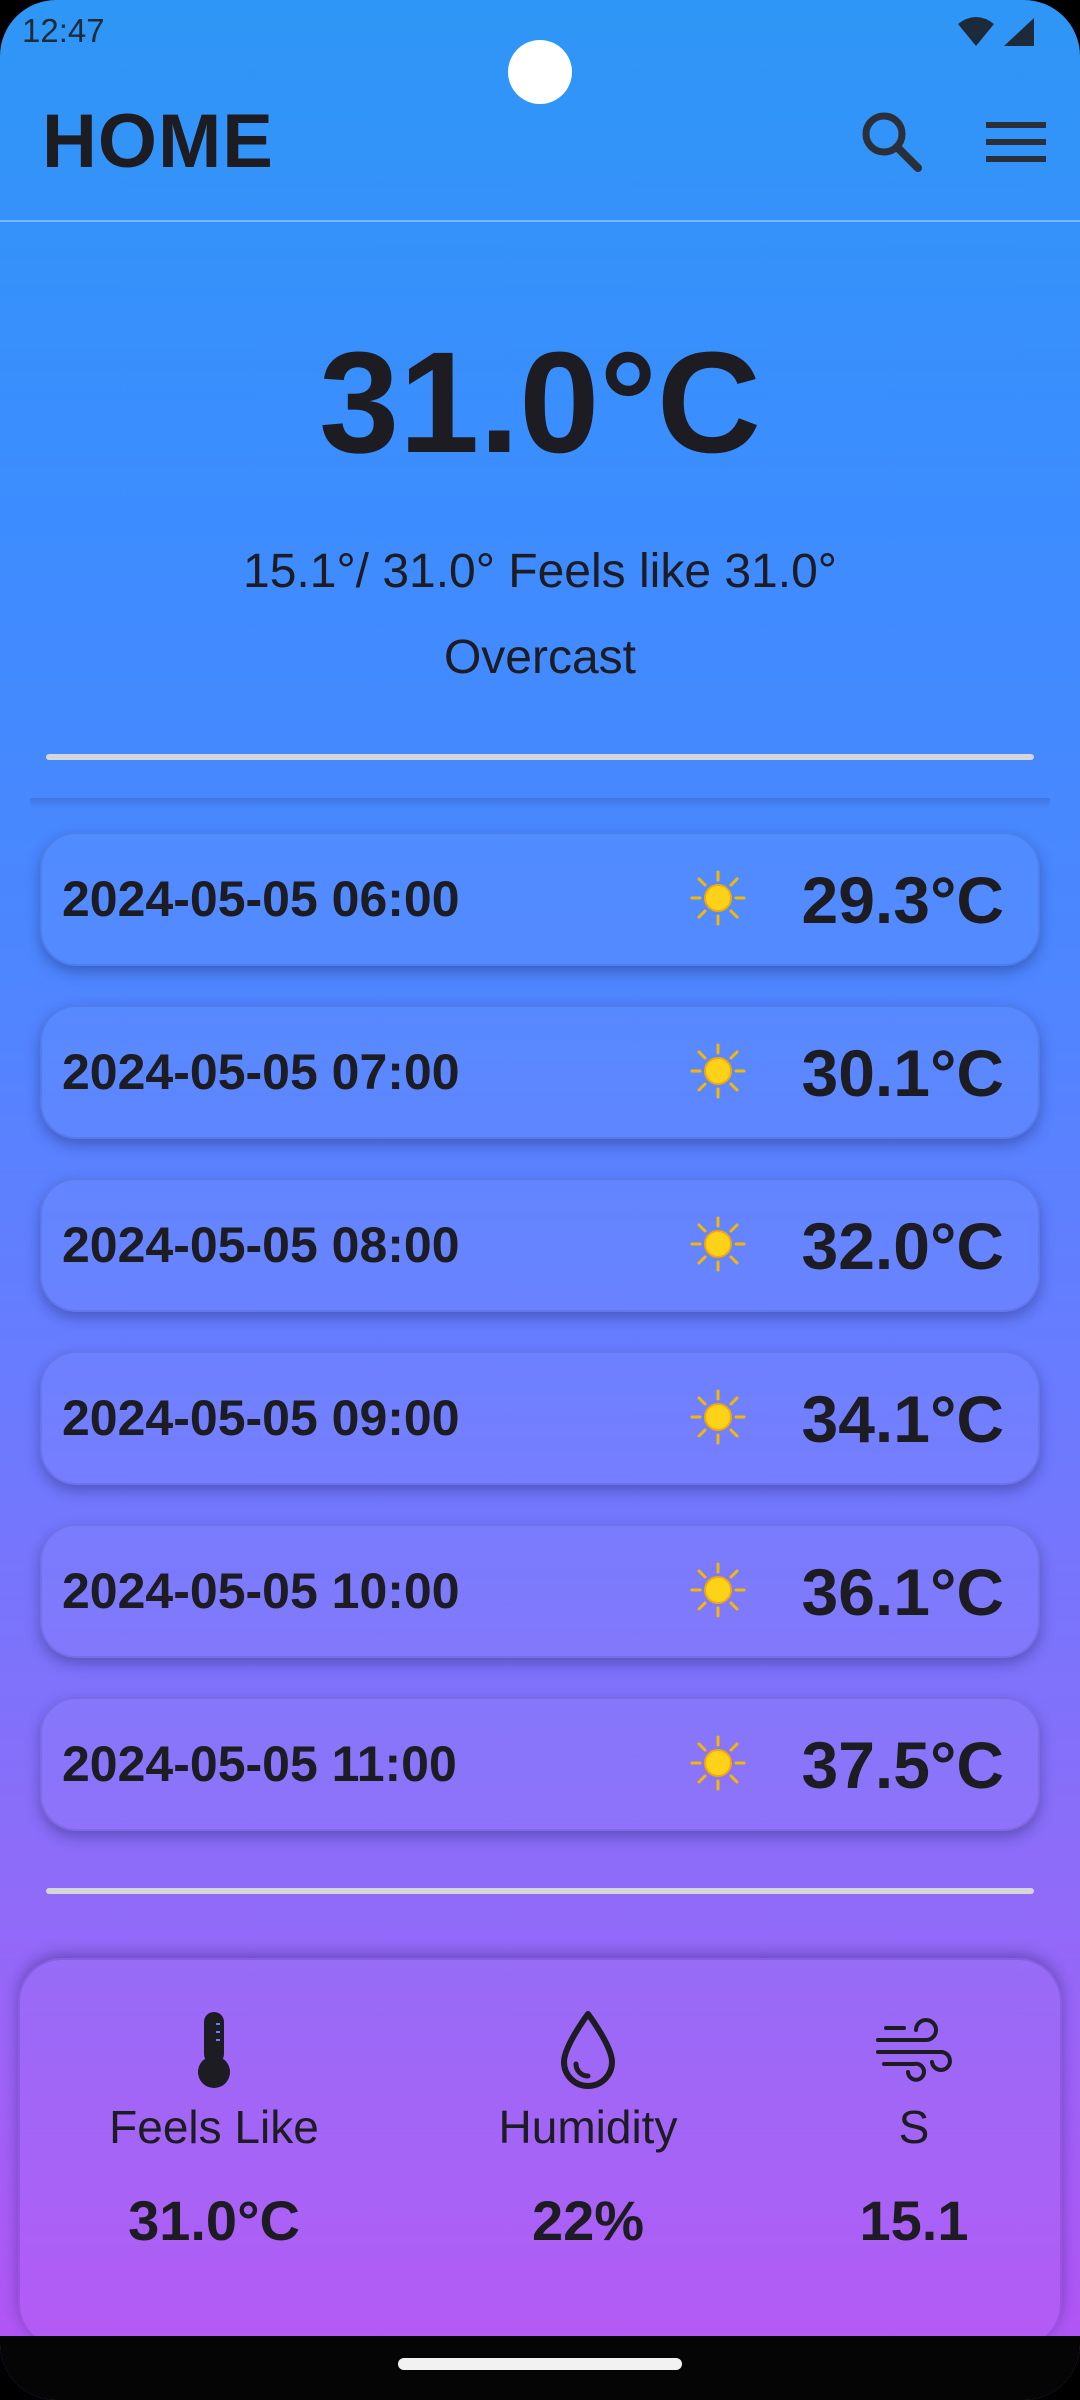  I want to click on forecast-time: 2024-05-05 08:00, so click(261, 1245).